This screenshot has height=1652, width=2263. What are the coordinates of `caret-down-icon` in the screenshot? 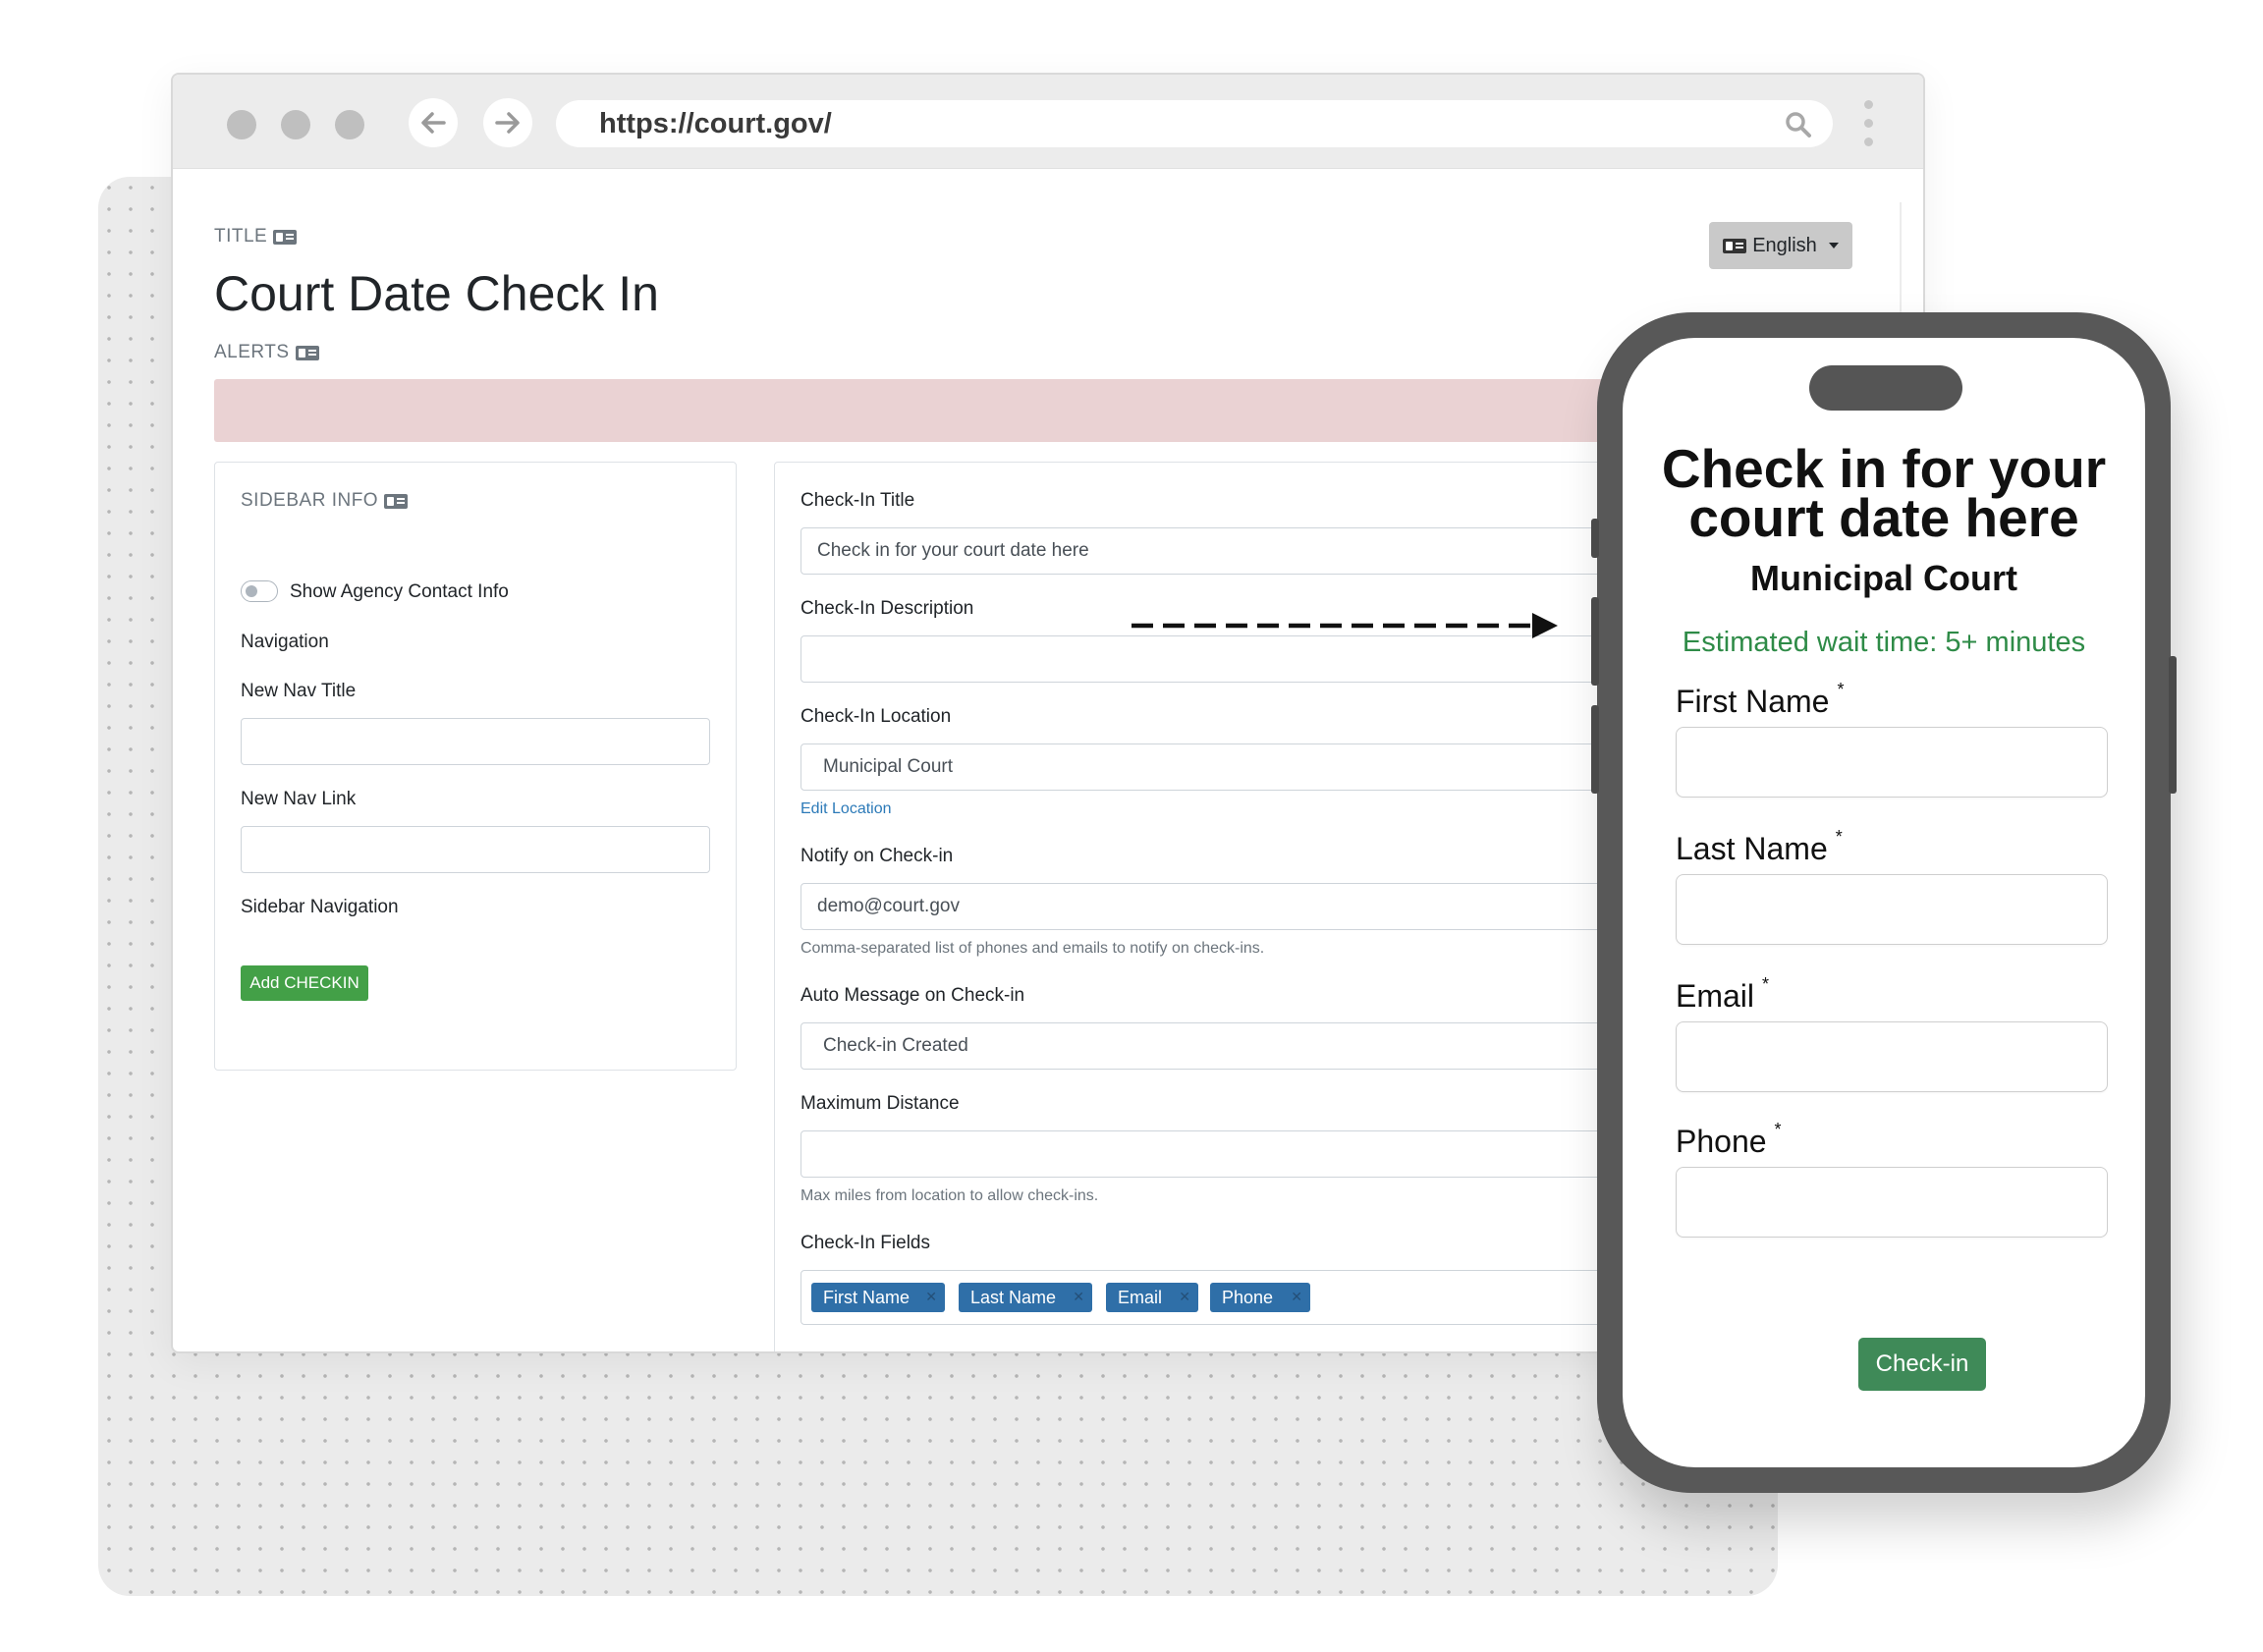 It's located at (1833, 245).